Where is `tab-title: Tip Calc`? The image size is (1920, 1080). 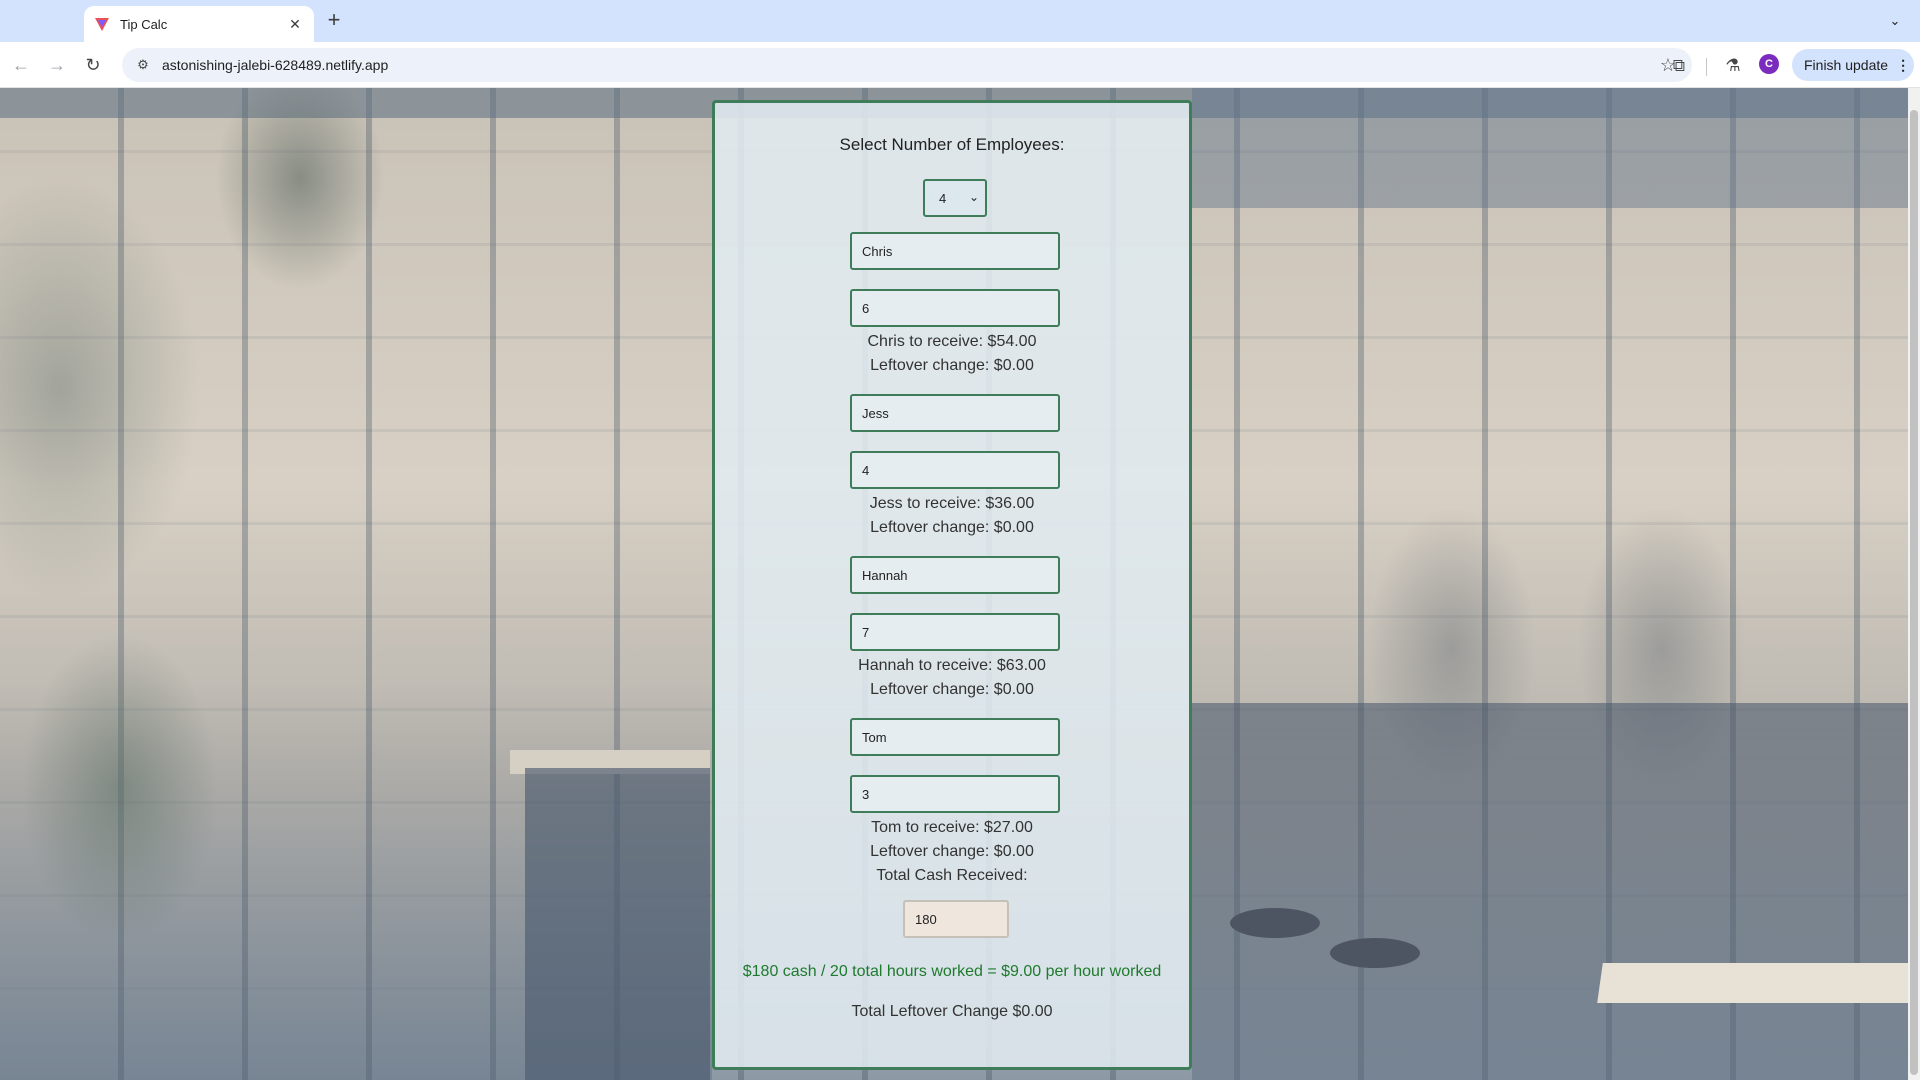 tab-title: Tip Calc is located at coordinates (144, 24).